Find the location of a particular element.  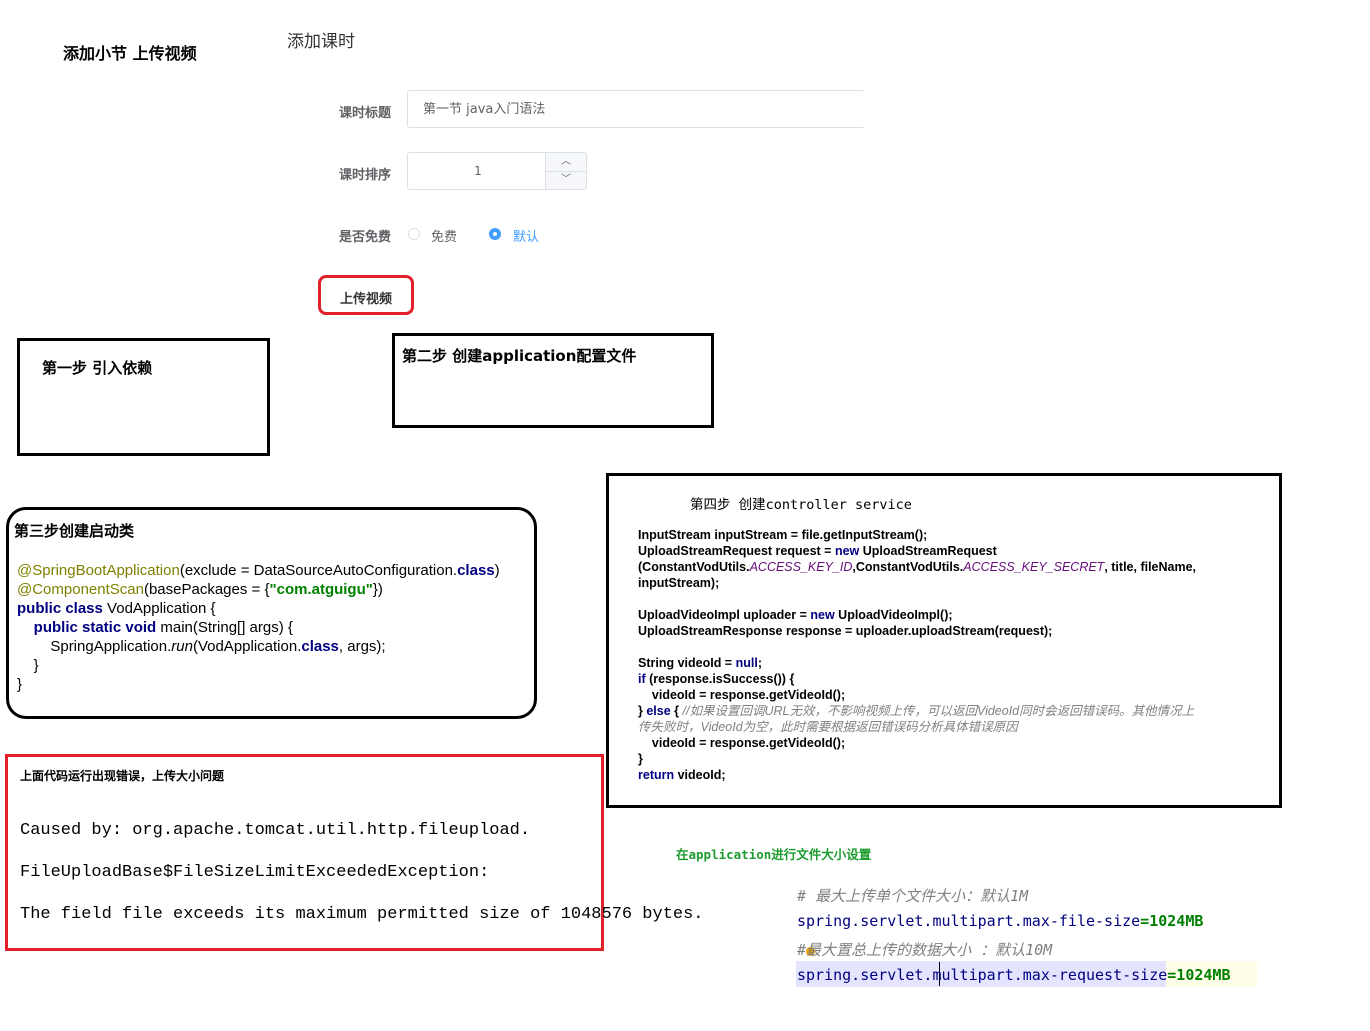

code-token: ) is located at coordinates (497, 570).